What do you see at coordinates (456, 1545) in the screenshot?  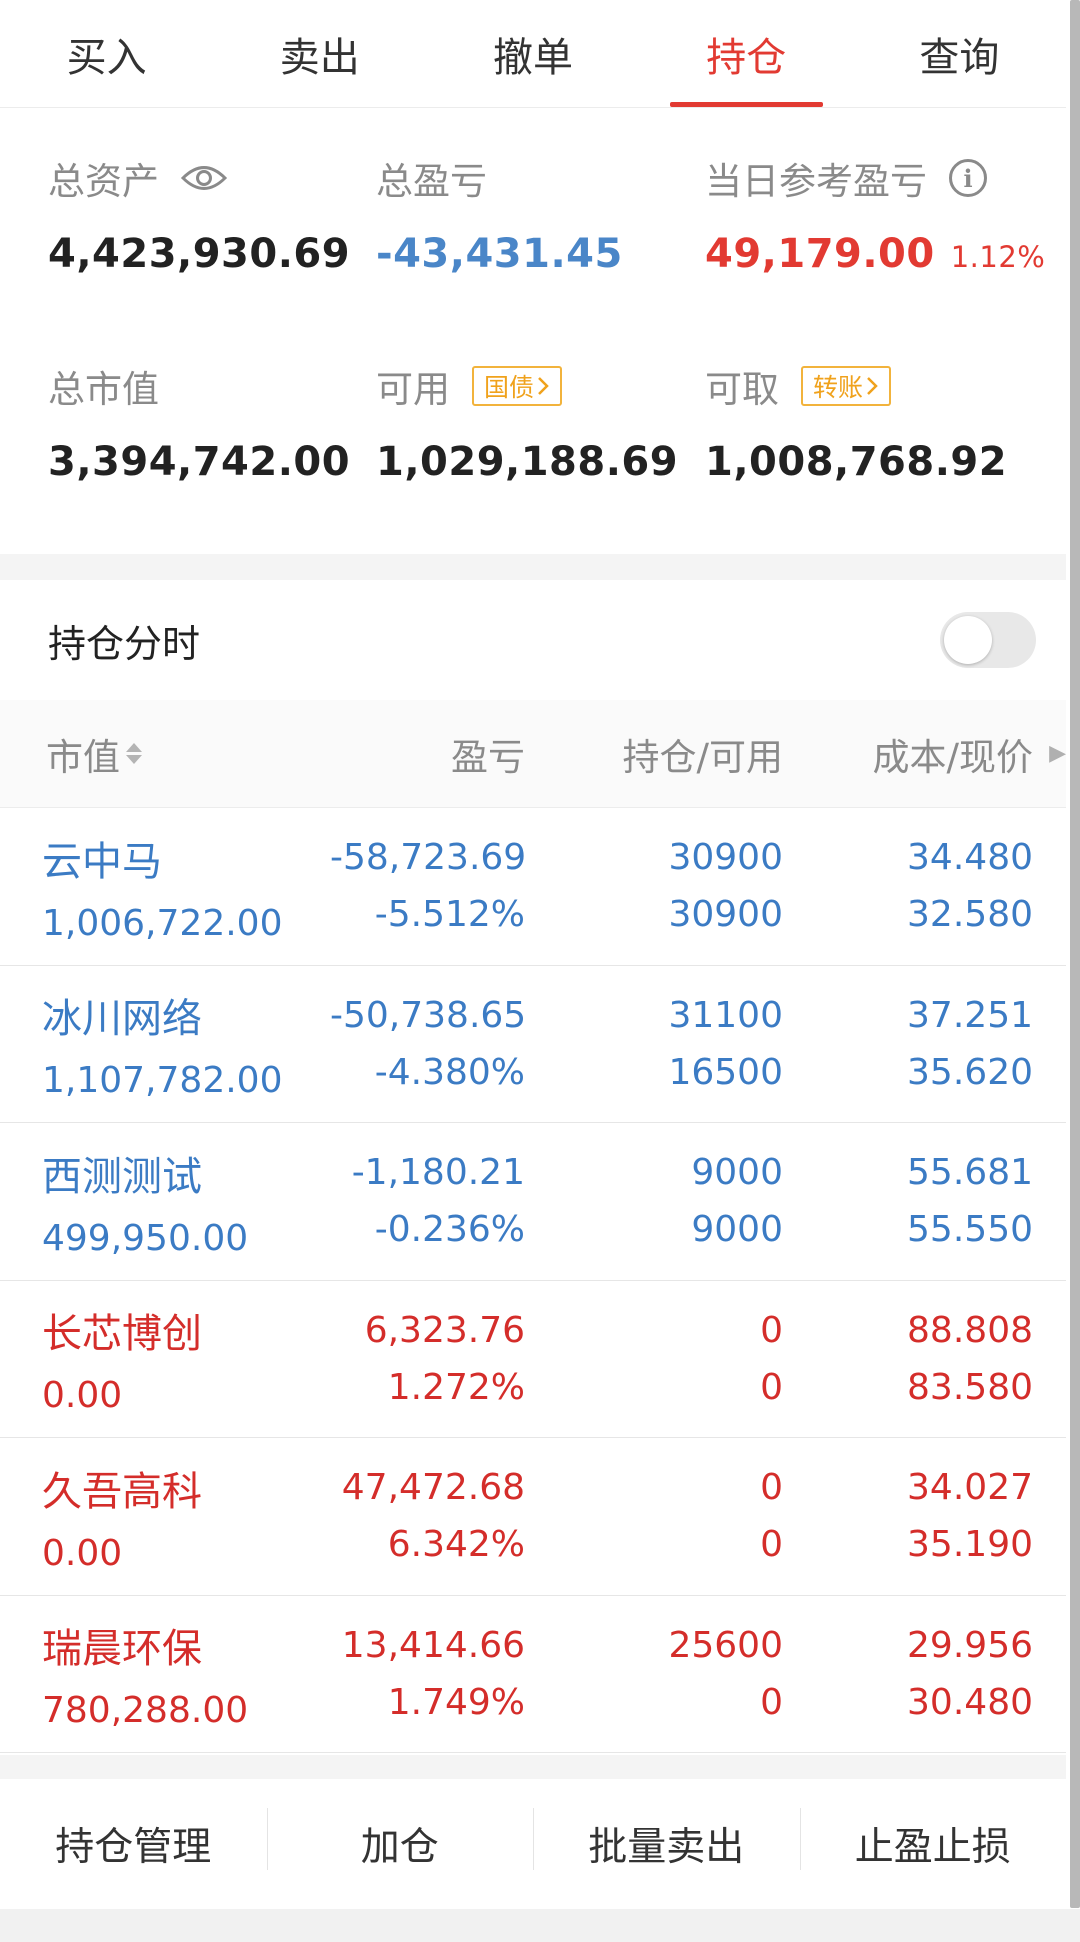 I see `stock-pnl-percent: 6.342%` at bounding box center [456, 1545].